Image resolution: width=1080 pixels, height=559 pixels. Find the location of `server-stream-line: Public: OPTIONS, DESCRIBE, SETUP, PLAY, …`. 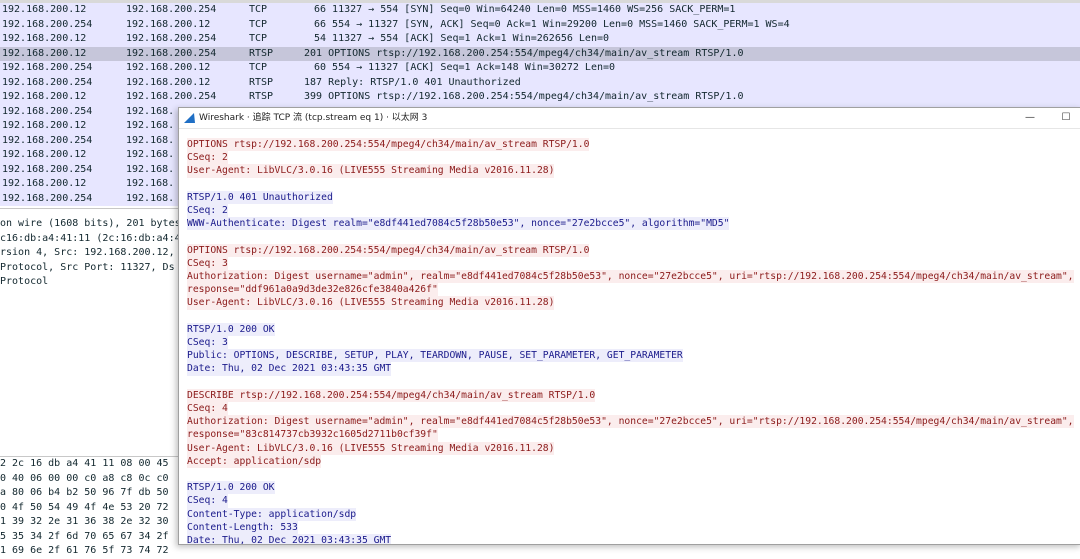

server-stream-line: Public: OPTIONS, DESCRIBE, SETUP, PLAY, … is located at coordinates (435, 356).